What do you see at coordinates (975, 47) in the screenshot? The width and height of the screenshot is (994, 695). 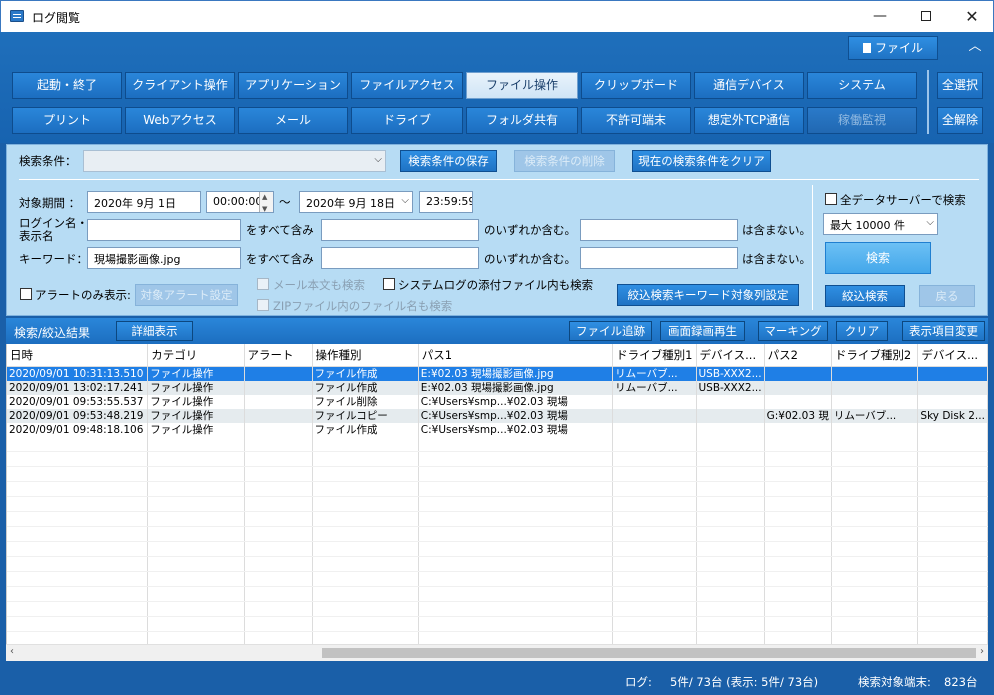 I see `collapse-chevron-icon: ︿` at bounding box center [975, 47].